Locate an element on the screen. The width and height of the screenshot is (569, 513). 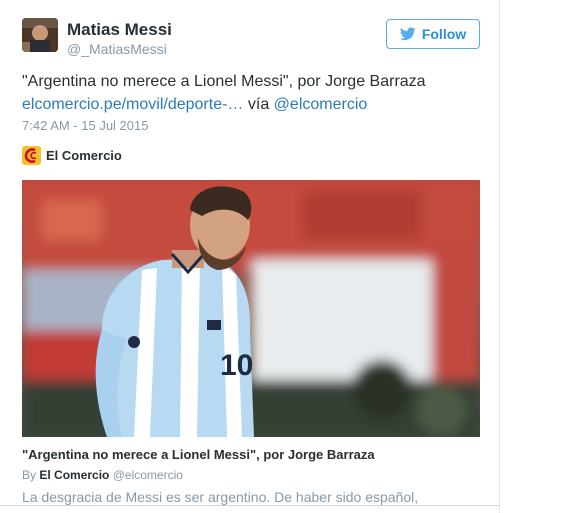
user-avatar is located at coordinates (40, 35).